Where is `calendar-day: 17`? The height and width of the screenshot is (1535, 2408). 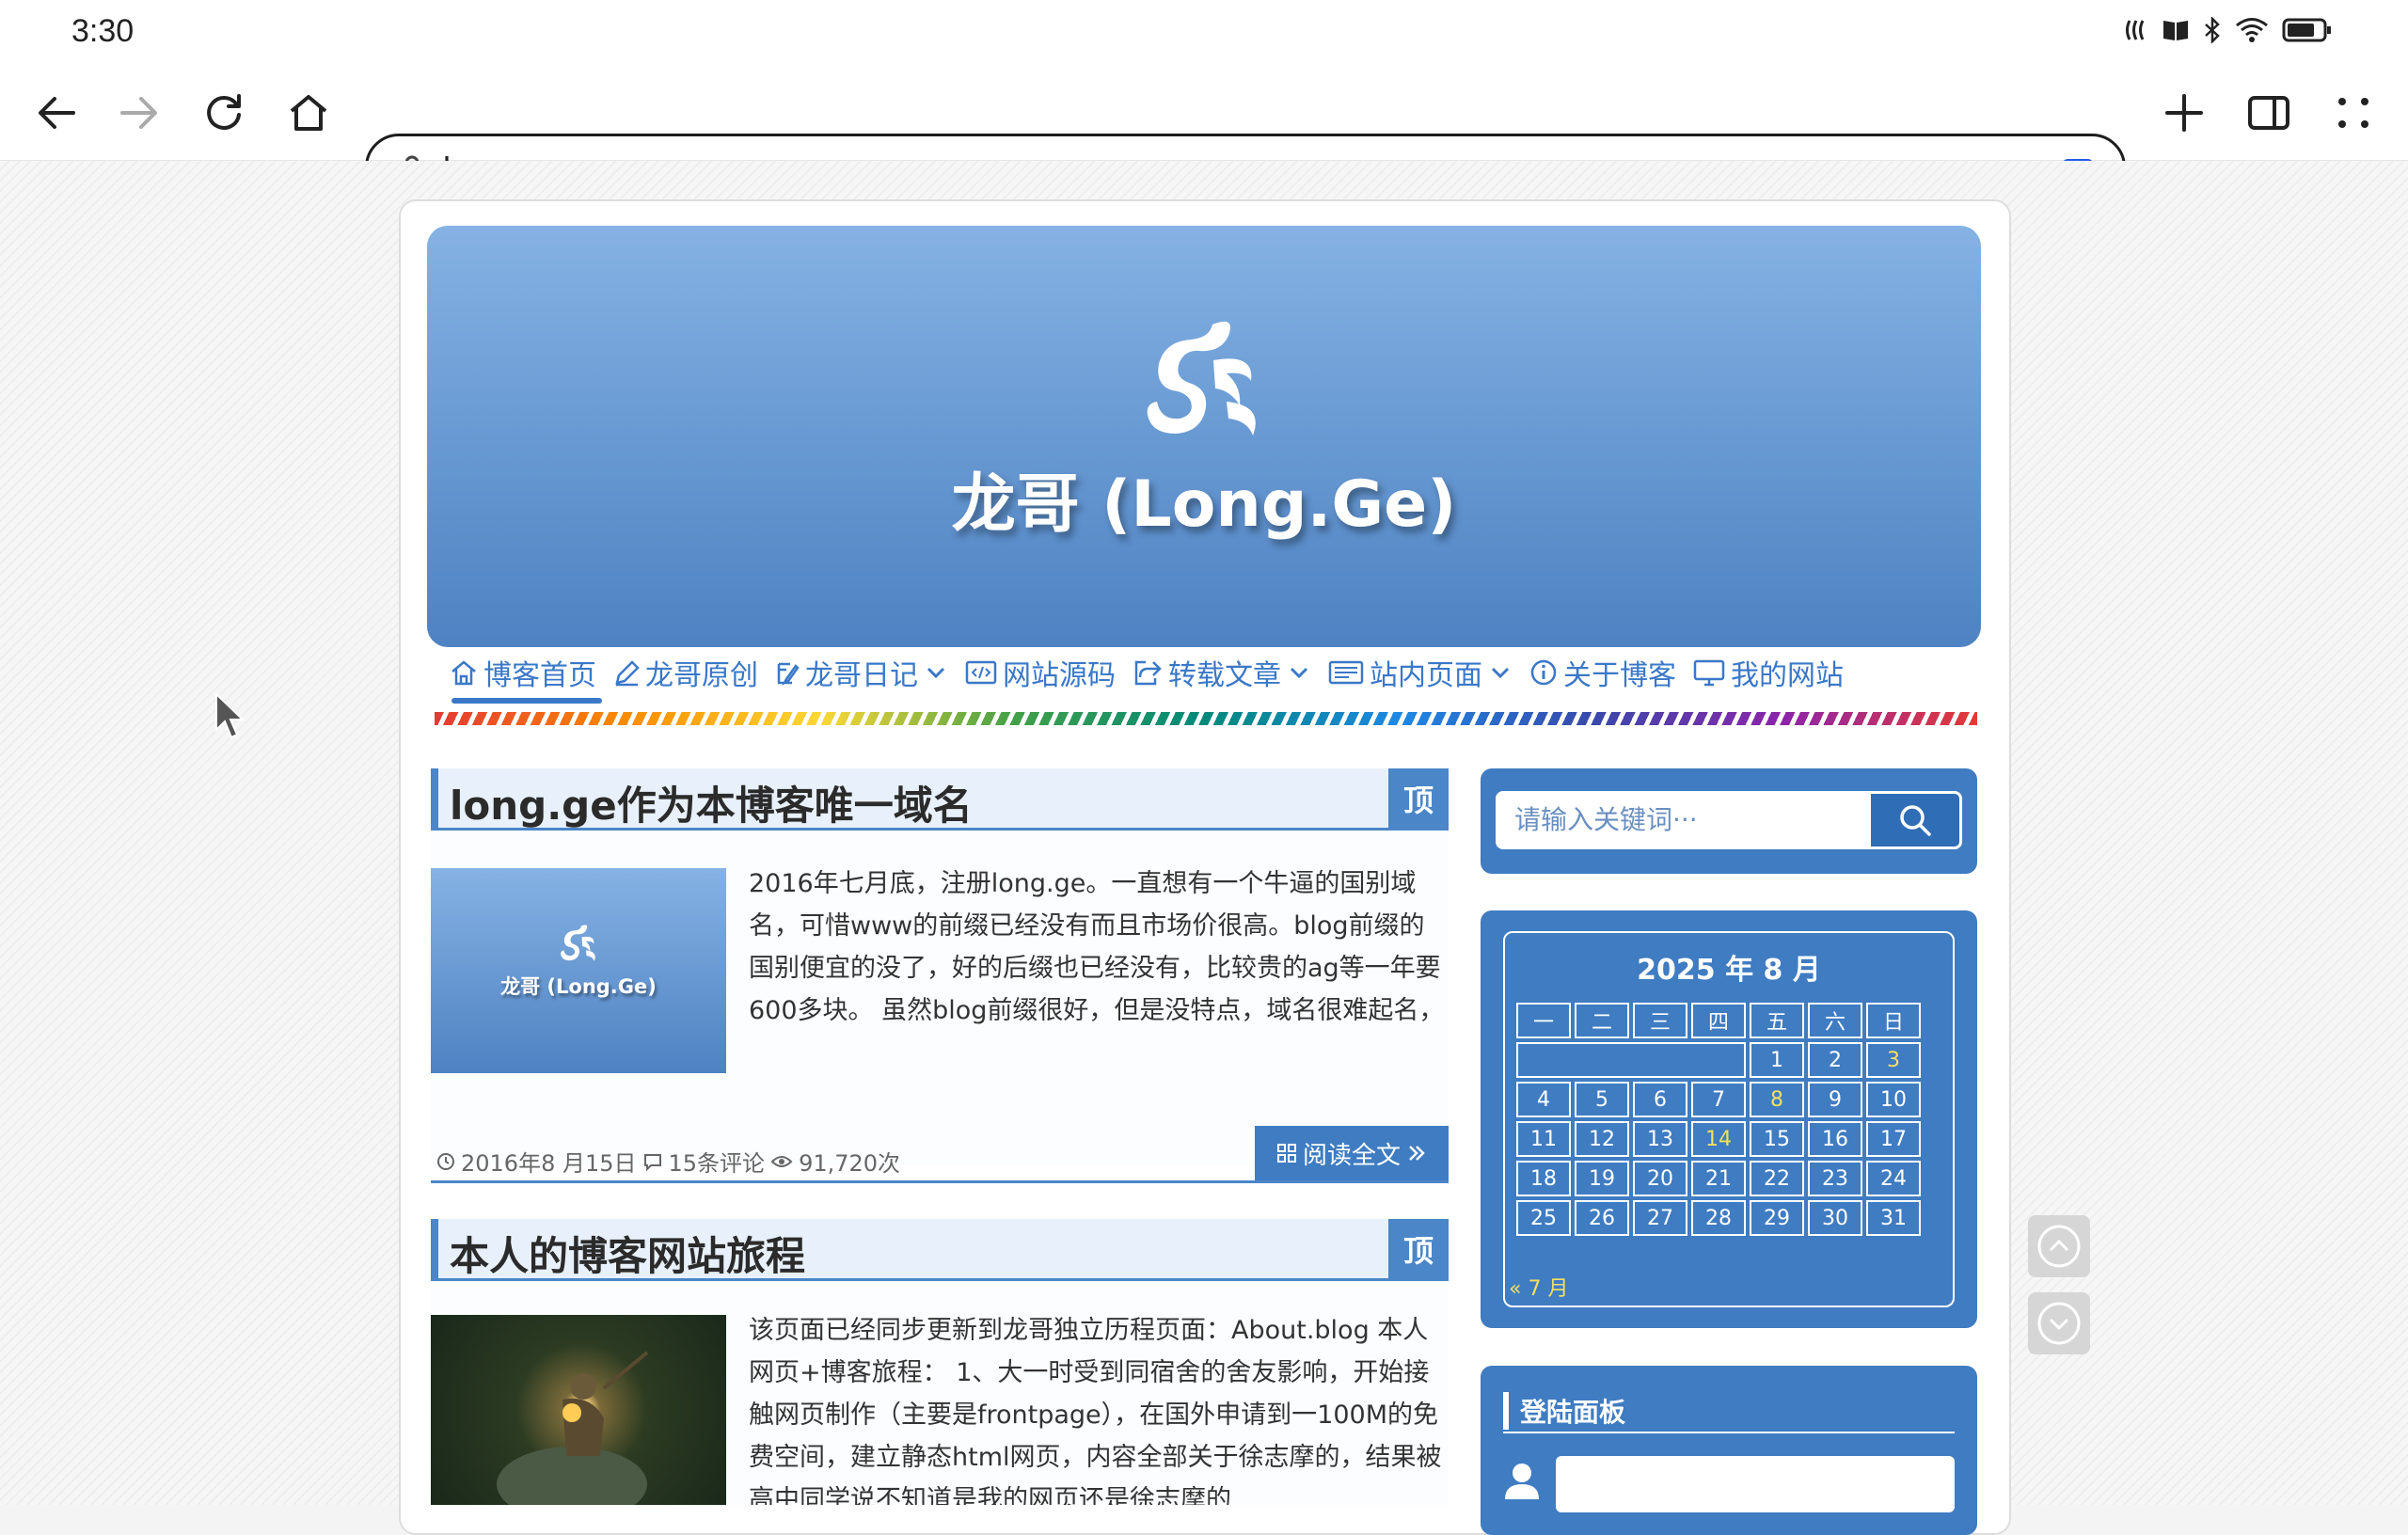 calendar-day: 17 is located at coordinates (1894, 1139).